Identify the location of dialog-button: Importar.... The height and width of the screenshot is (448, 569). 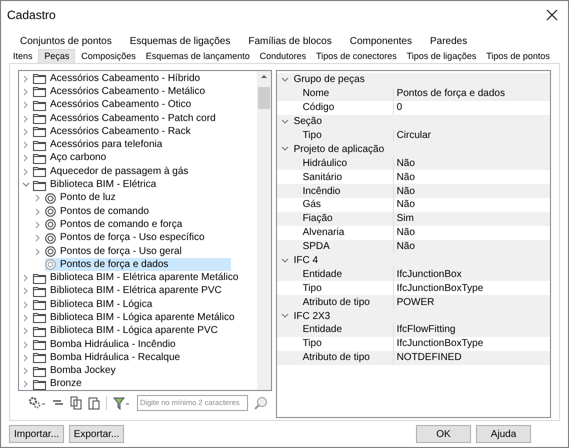
(36, 434).